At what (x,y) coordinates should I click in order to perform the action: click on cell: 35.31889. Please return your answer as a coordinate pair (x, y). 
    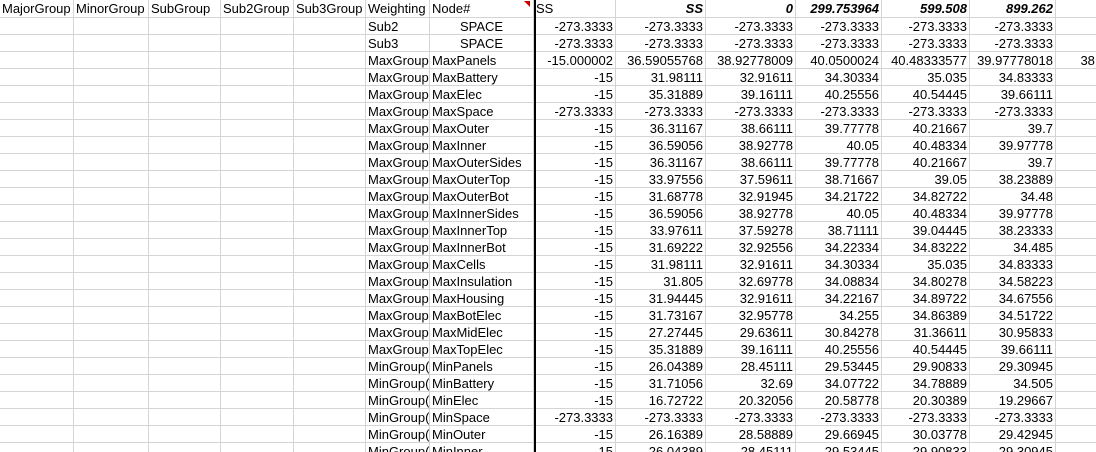
    Looking at the image, I should click on (661, 349).